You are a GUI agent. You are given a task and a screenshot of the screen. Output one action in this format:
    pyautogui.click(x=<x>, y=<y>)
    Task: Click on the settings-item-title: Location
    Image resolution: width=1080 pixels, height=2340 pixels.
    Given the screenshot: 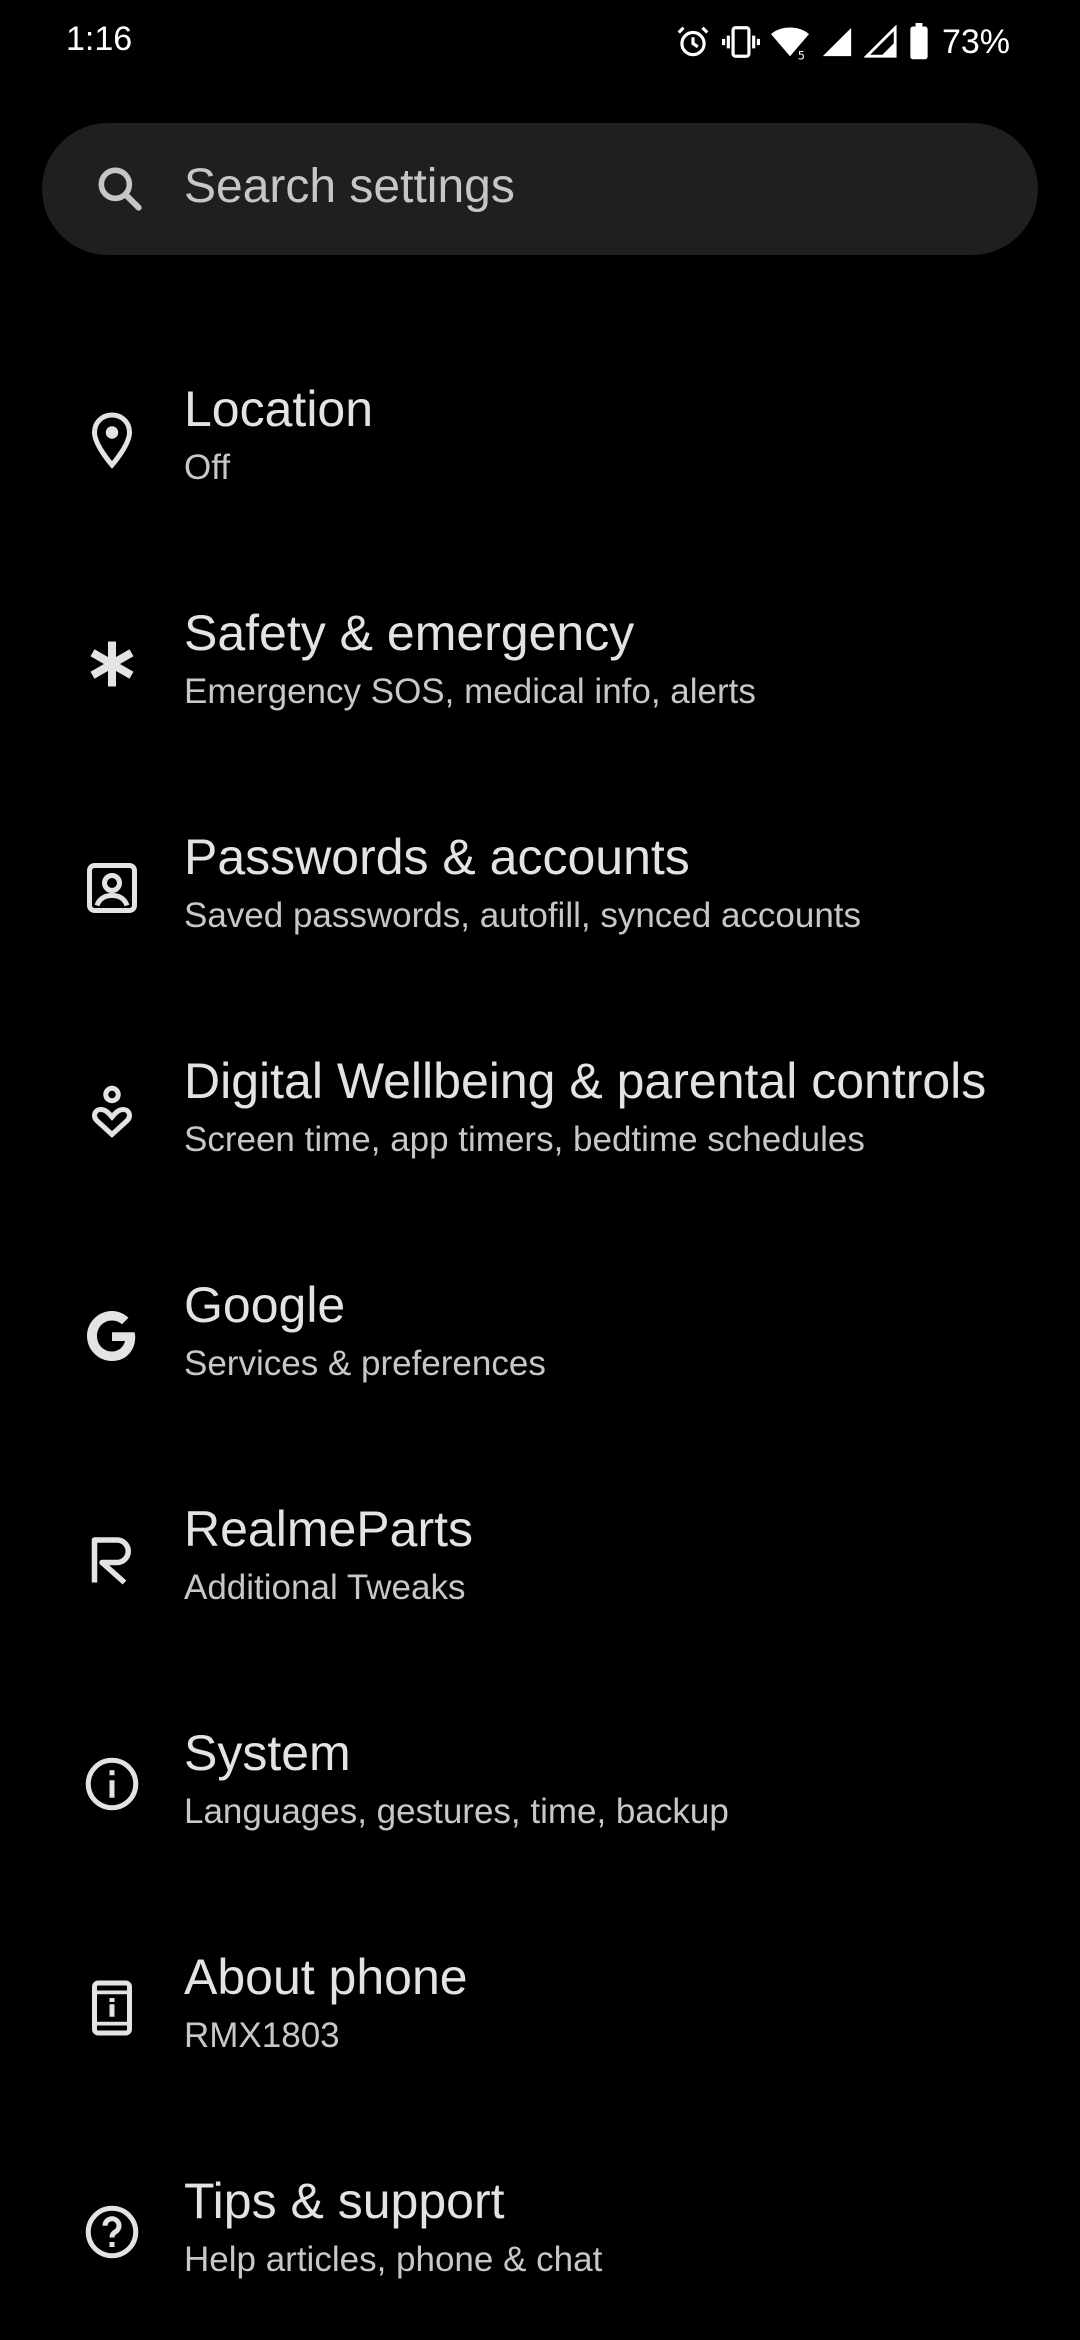 What is the action you would take?
    pyautogui.click(x=279, y=409)
    